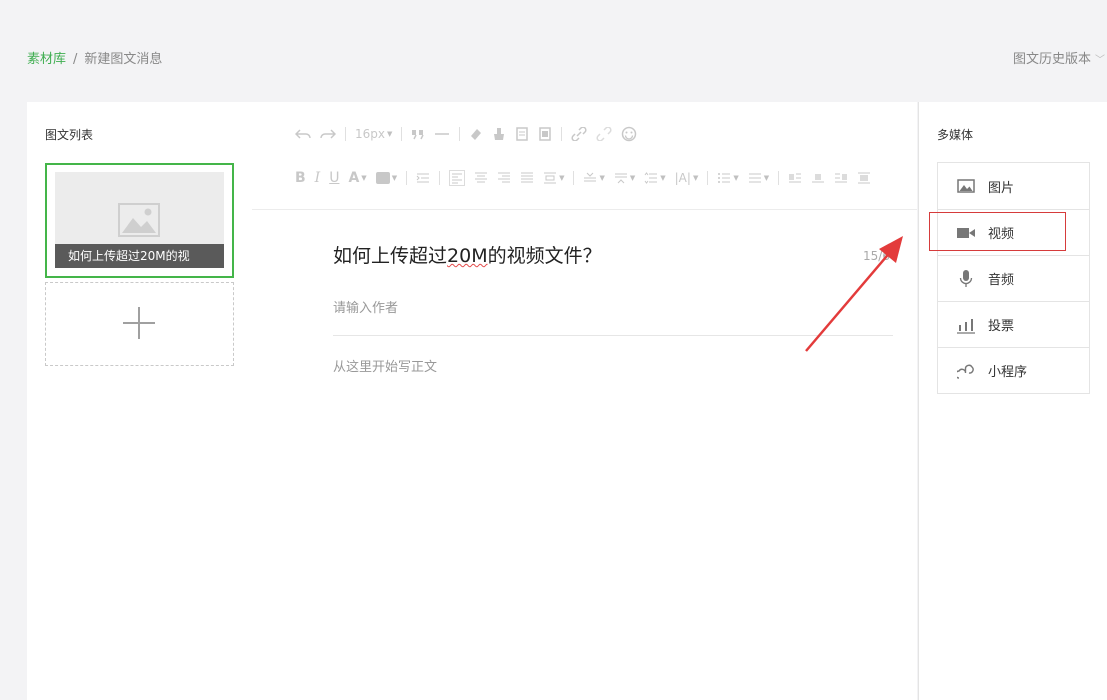 The height and width of the screenshot is (700, 1107). What do you see at coordinates (357, 178) in the screenshot?
I see `font-color-icon: A ▼` at bounding box center [357, 178].